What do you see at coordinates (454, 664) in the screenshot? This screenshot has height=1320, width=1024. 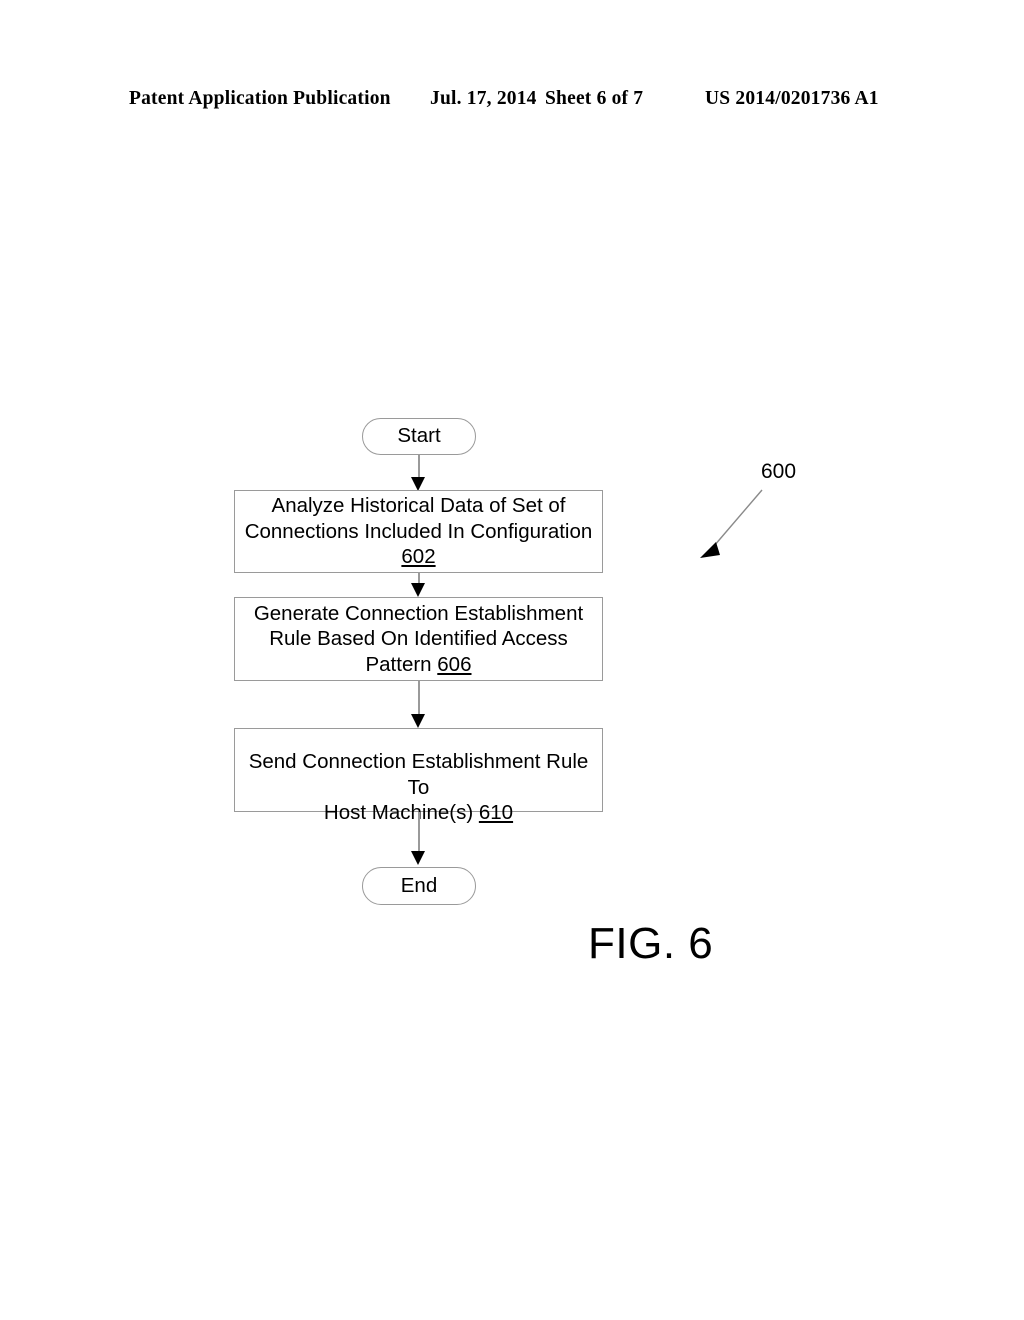 I see `step-606-refnum: 606` at bounding box center [454, 664].